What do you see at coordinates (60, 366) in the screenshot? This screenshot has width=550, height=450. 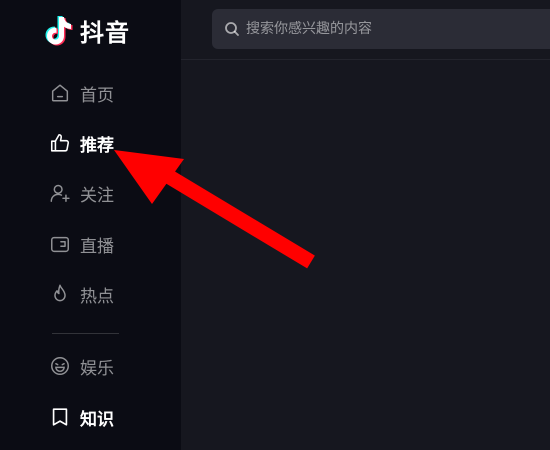 I see `smile-icon` at bounding box center [60, 366].